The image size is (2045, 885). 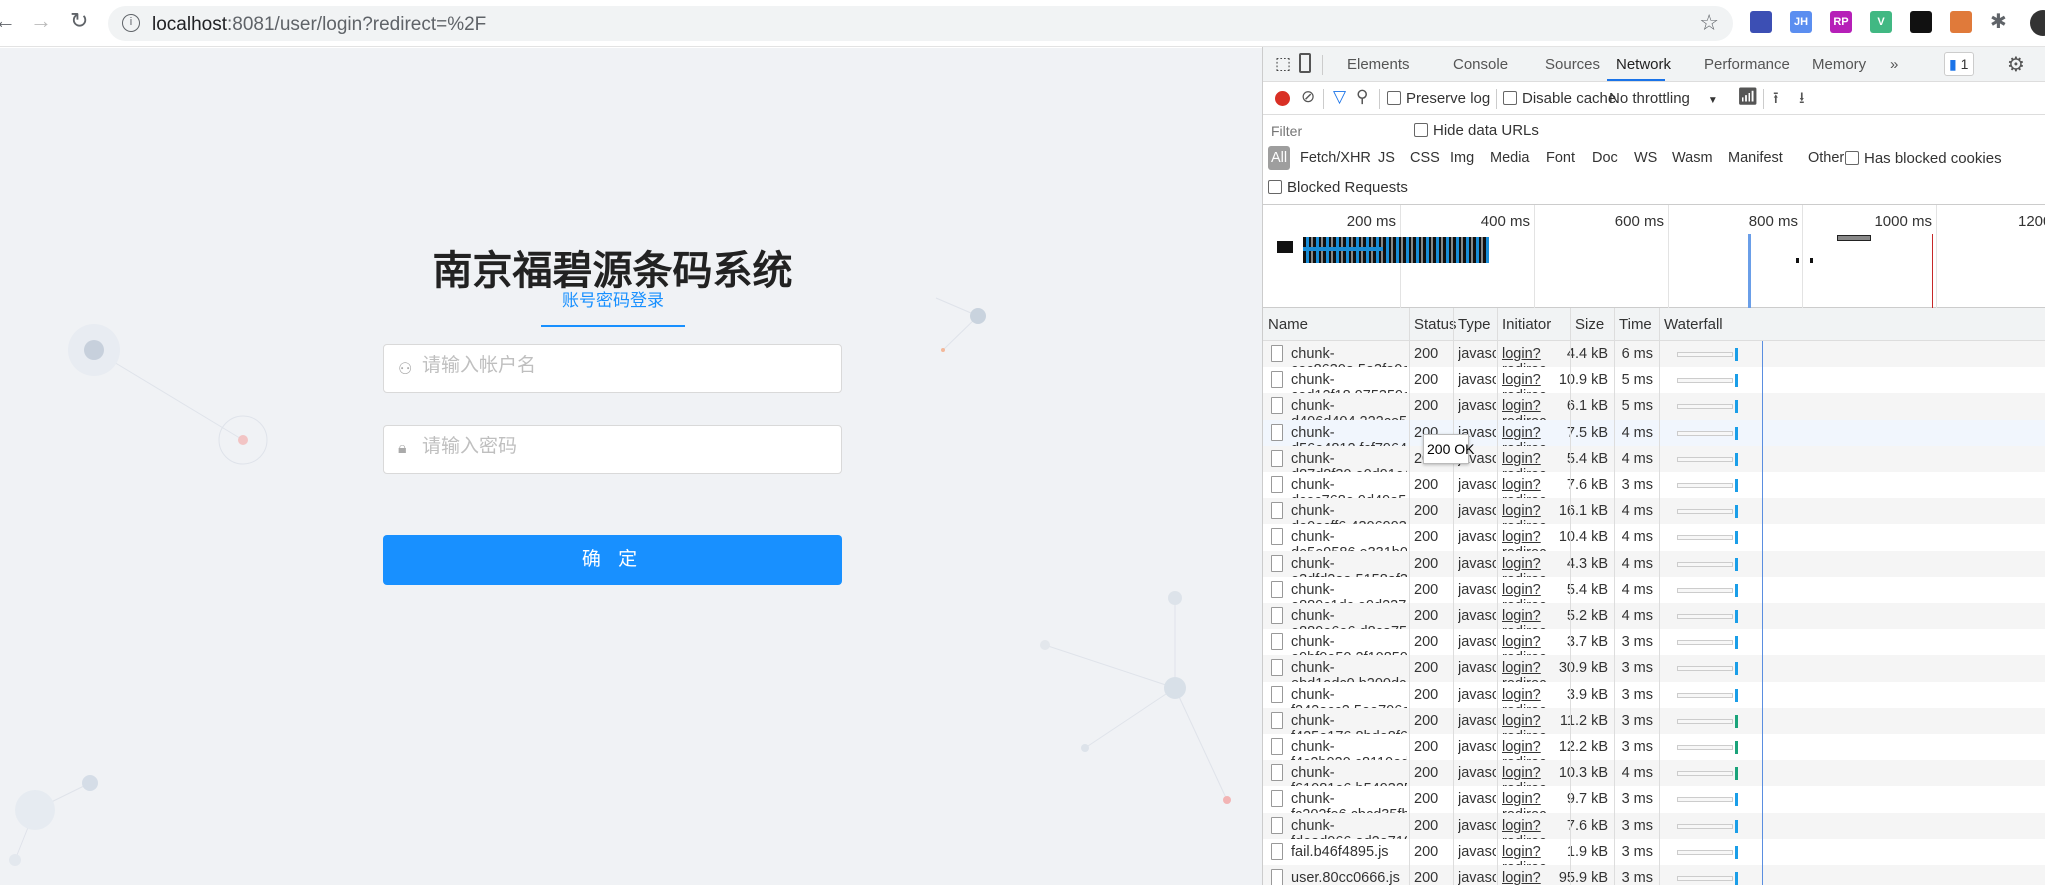 What do you see at coordinates (1755, 158) in the screenshot?
I see `filter-type-manifest: Manifest` at bounding box center [1755, 158].